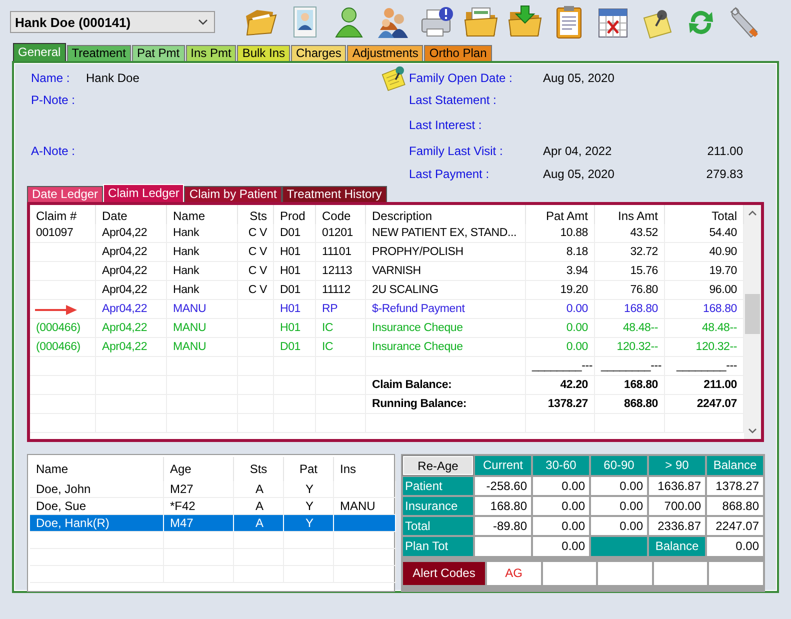 This screenshot has width=791, height=619. Describe the element at coordinates (309, 469) in the screenshot. I see `column-header: Pat` at that location.